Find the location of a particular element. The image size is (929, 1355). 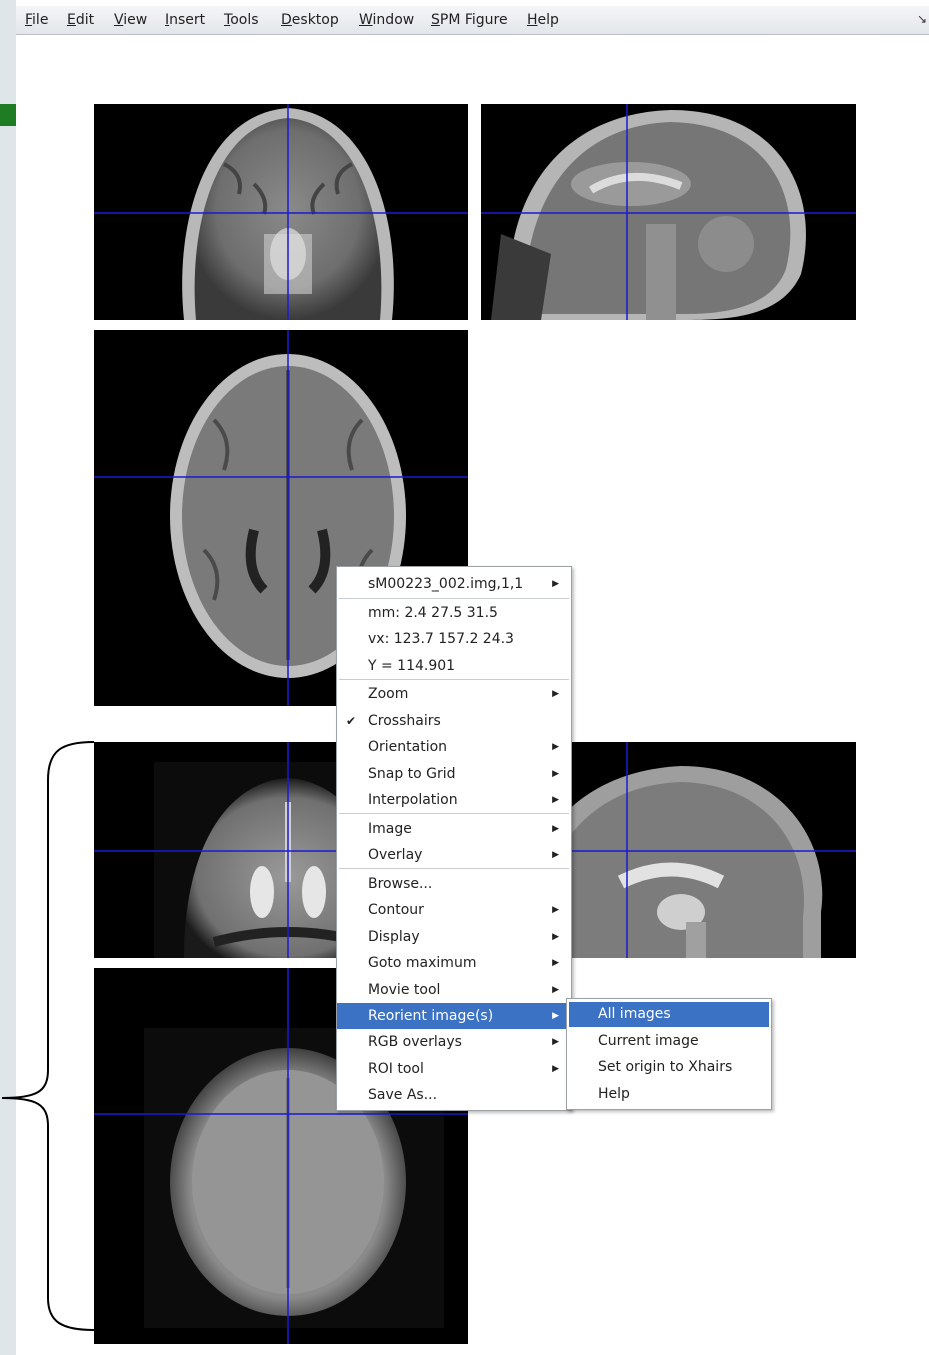

submenu-set-origin: Set origin to Xhairs is located at coordinates (669, 1067).